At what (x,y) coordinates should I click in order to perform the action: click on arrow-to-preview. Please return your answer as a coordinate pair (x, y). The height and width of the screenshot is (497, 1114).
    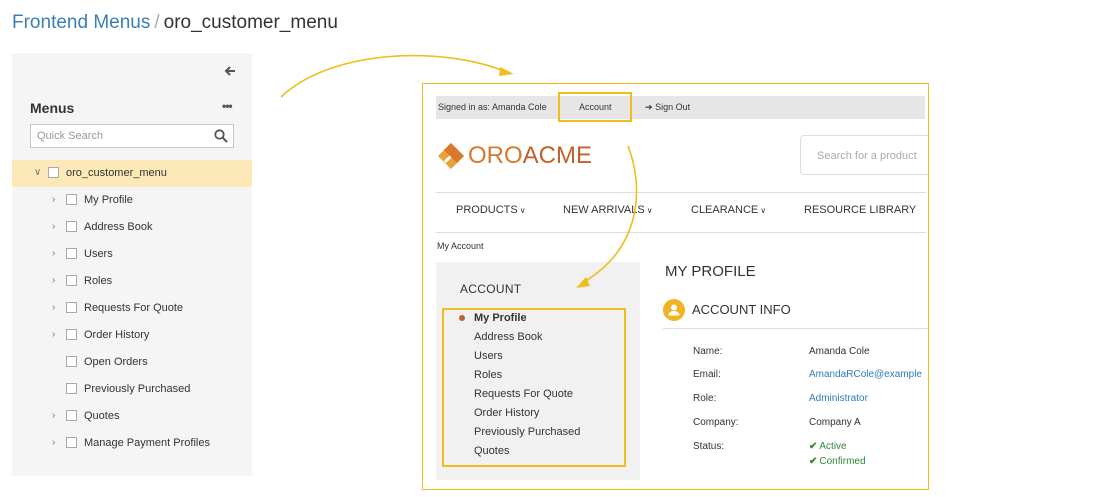
    Looking at the image, I should click on (394, 76).